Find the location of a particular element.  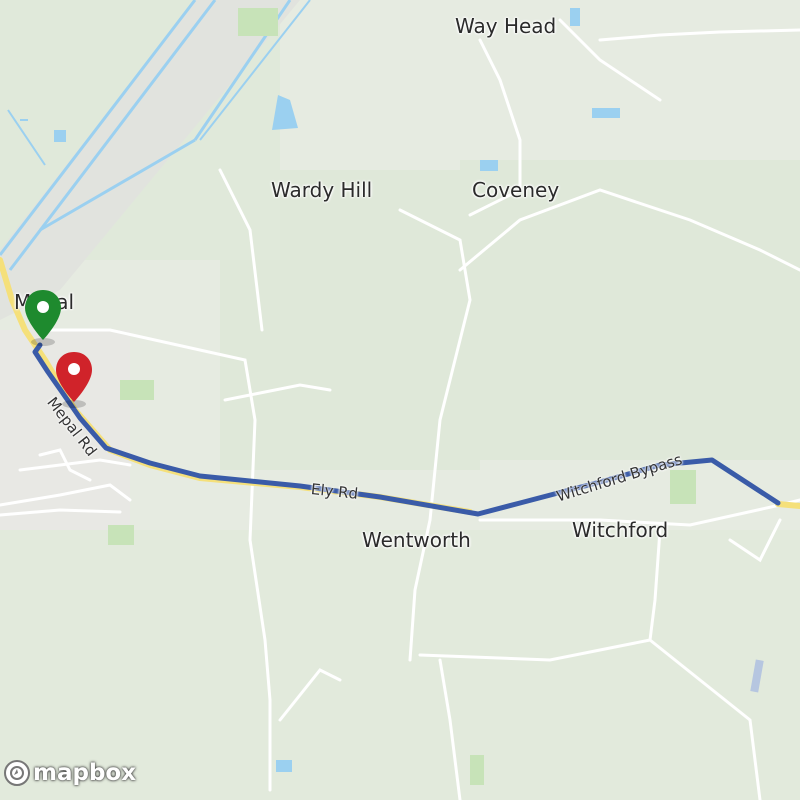

mapbox-logo-text: mapbox is located at coordinates (85, 773).